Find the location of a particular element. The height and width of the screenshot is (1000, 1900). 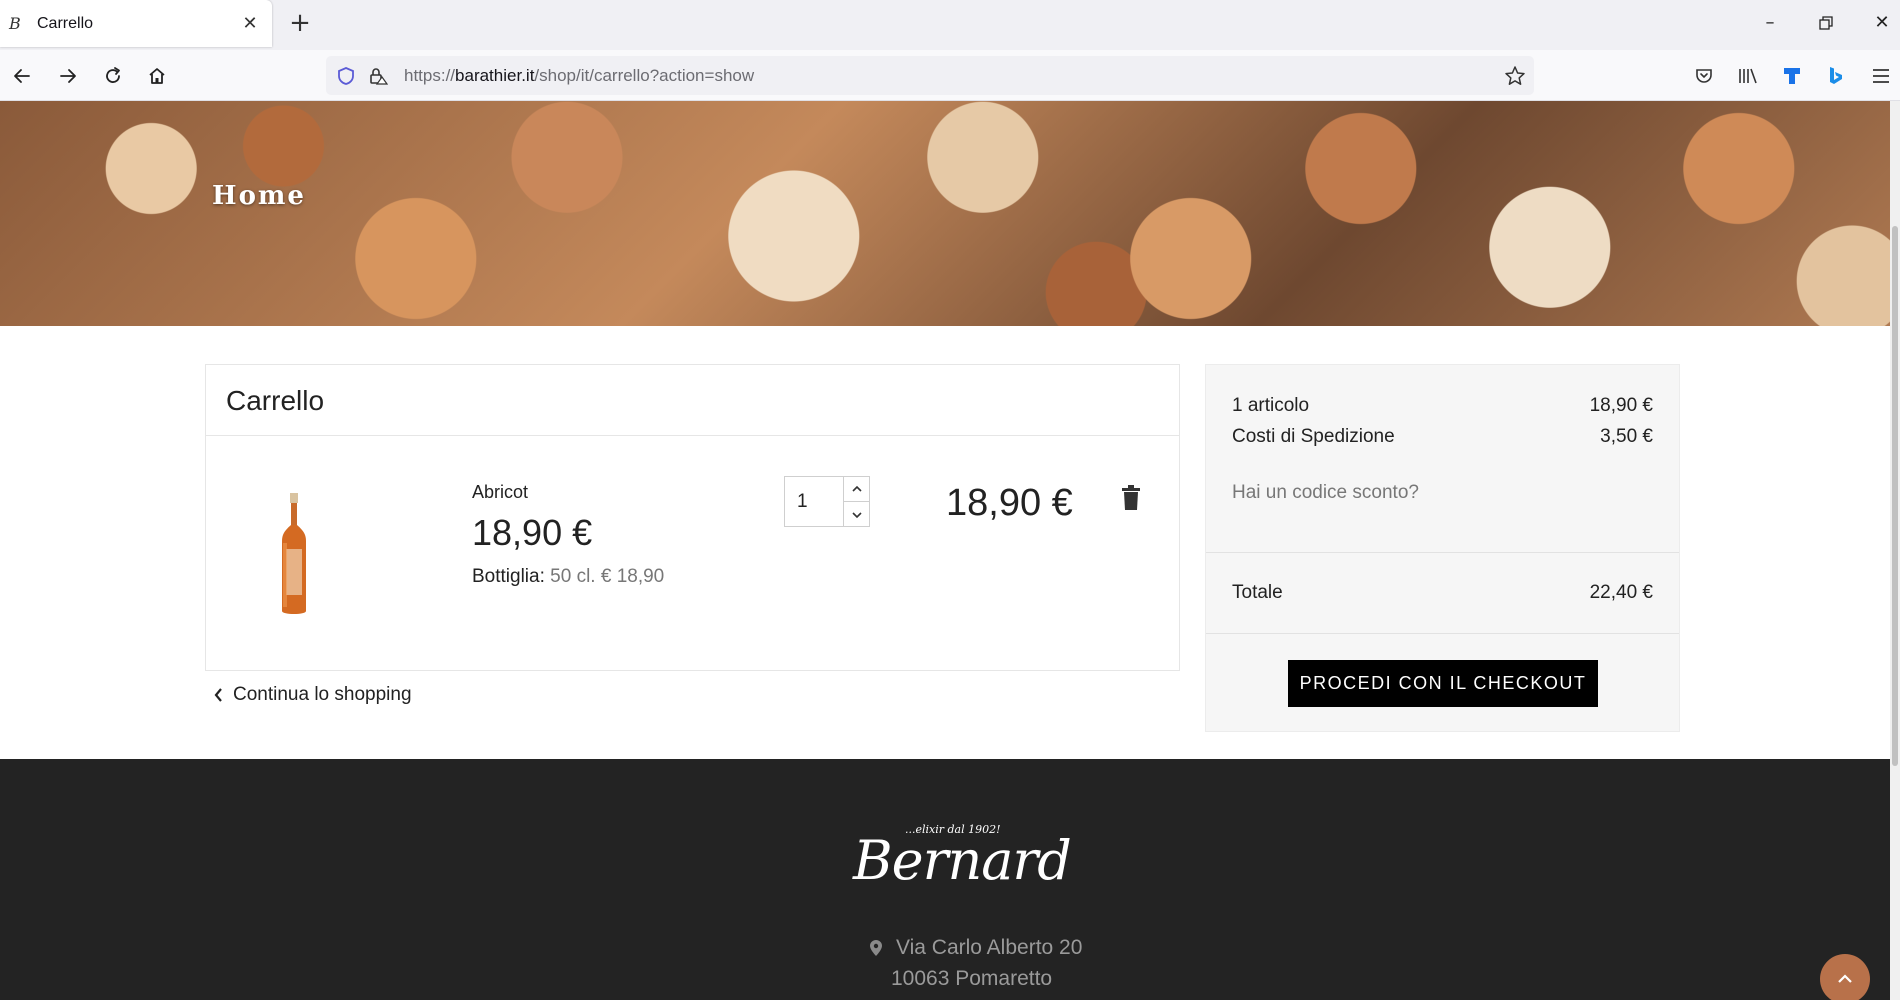

chevron-left-icon is located at coordinates (218, 695).